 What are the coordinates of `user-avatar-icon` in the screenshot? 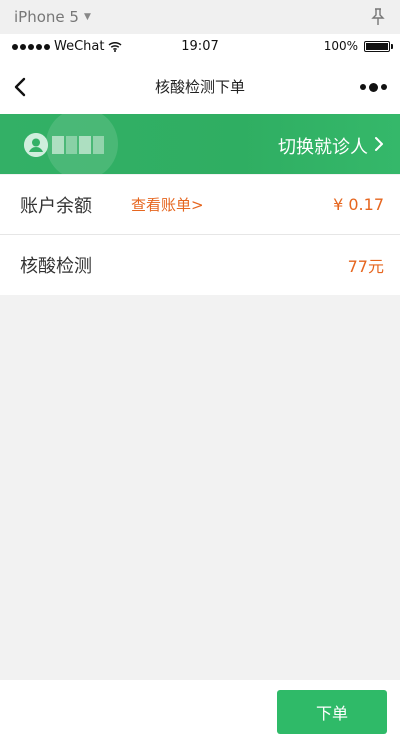 It's located at (36, 145).